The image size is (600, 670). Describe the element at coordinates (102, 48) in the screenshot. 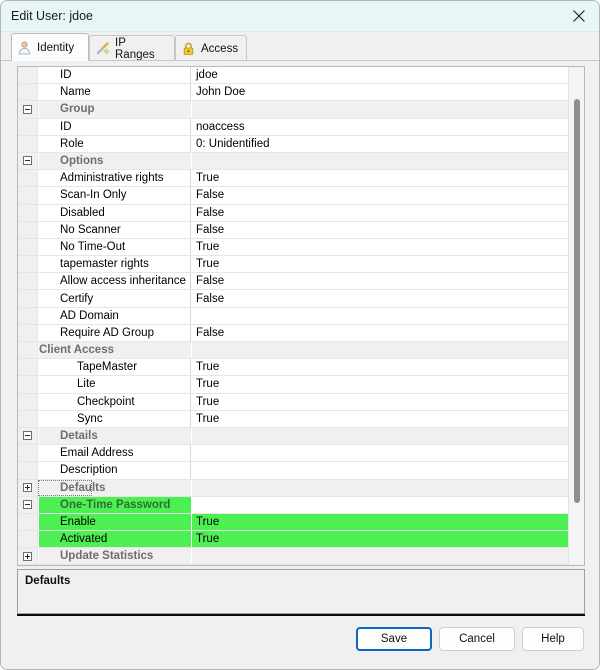

I see `wand-icon` at that location.